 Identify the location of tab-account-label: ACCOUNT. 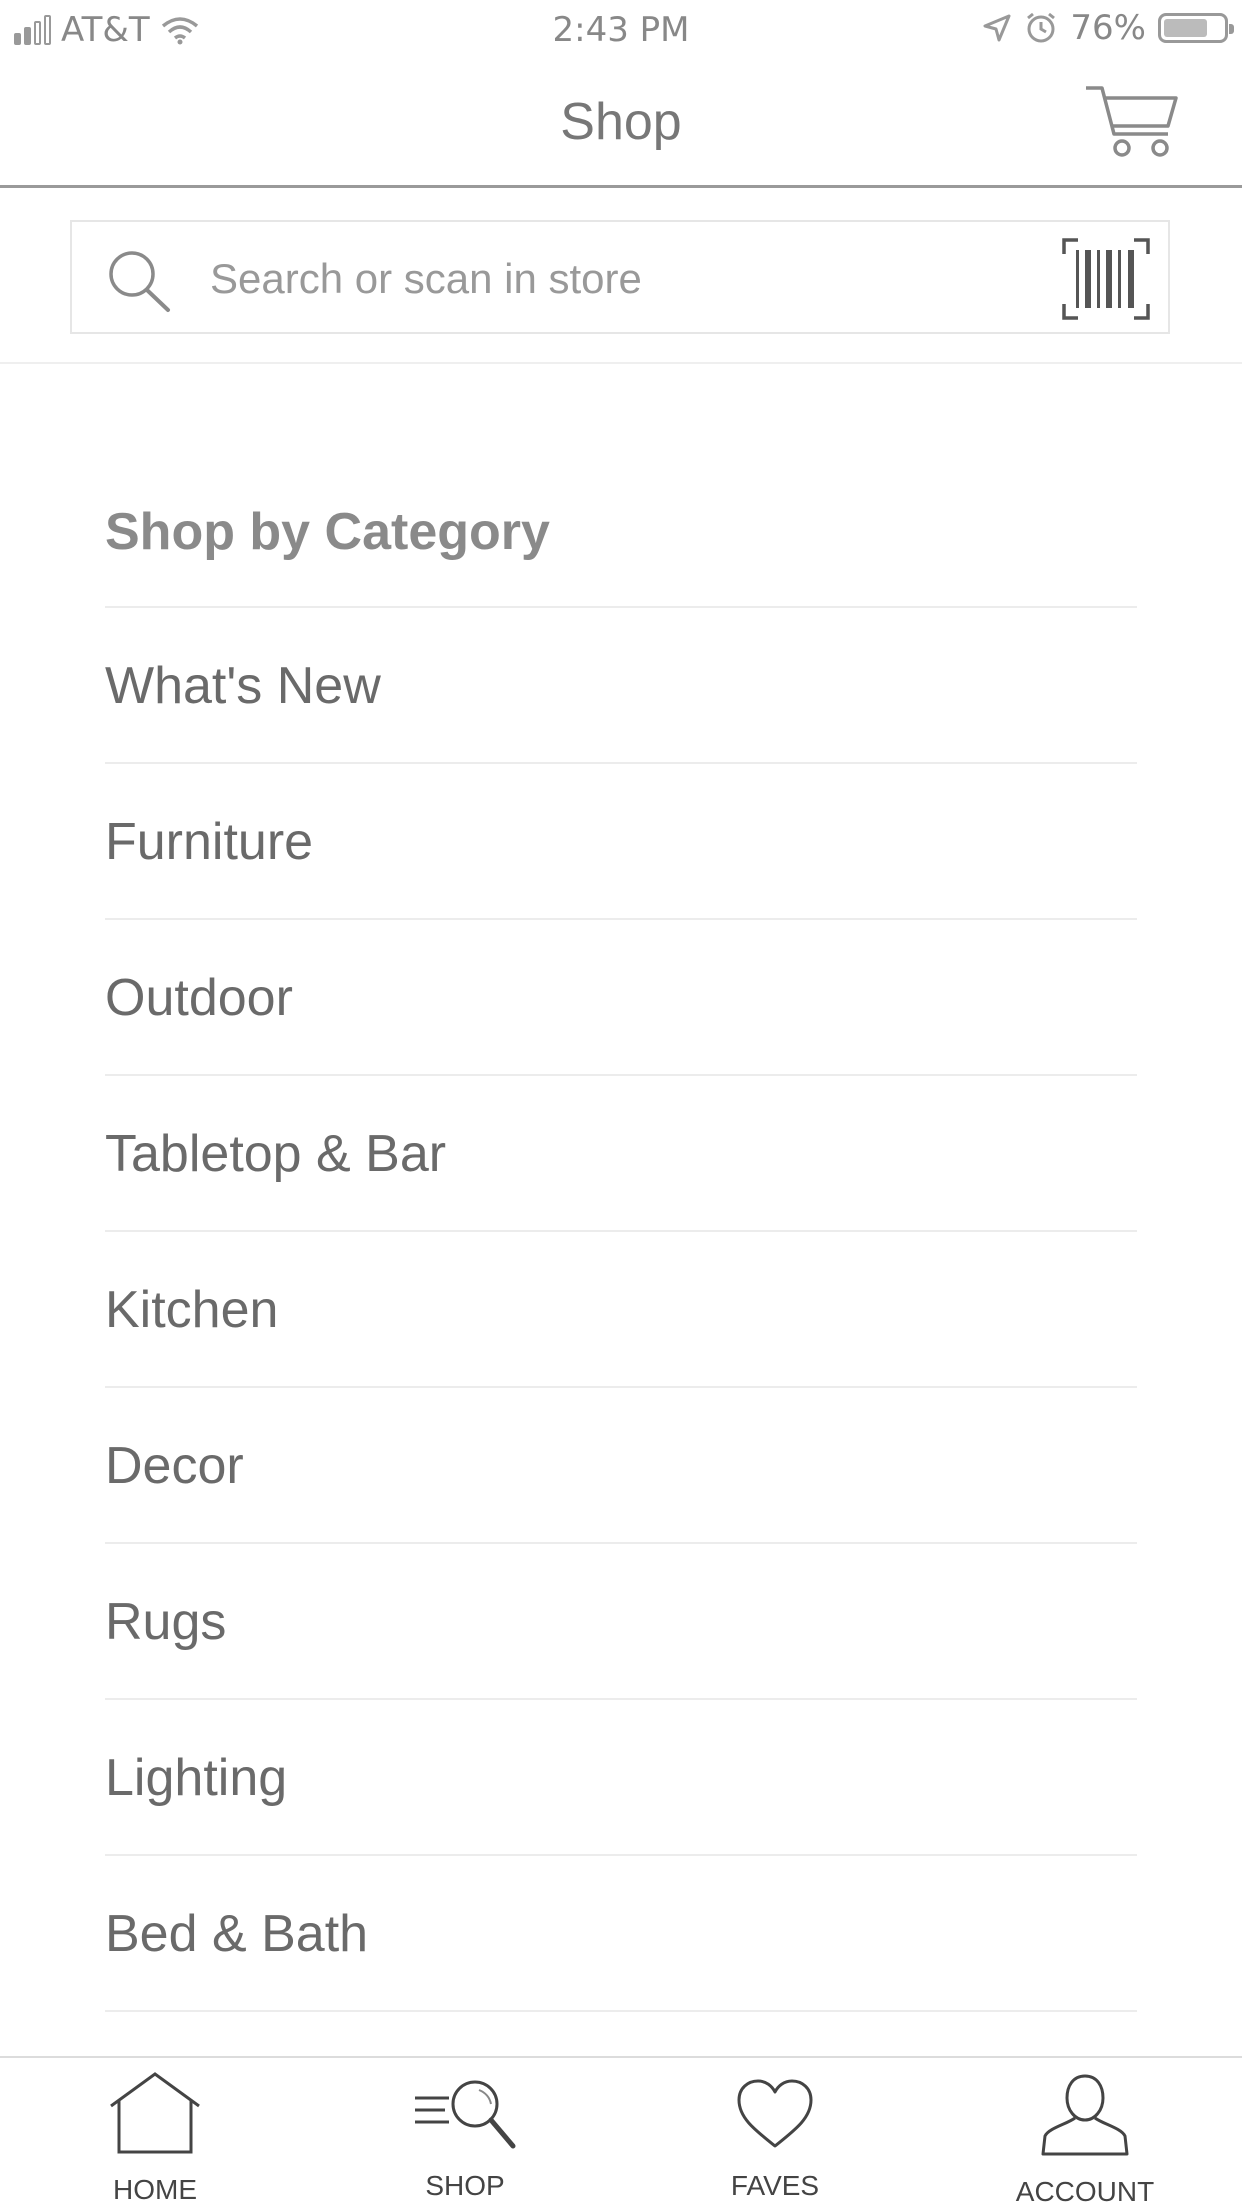
(1085, 2191).